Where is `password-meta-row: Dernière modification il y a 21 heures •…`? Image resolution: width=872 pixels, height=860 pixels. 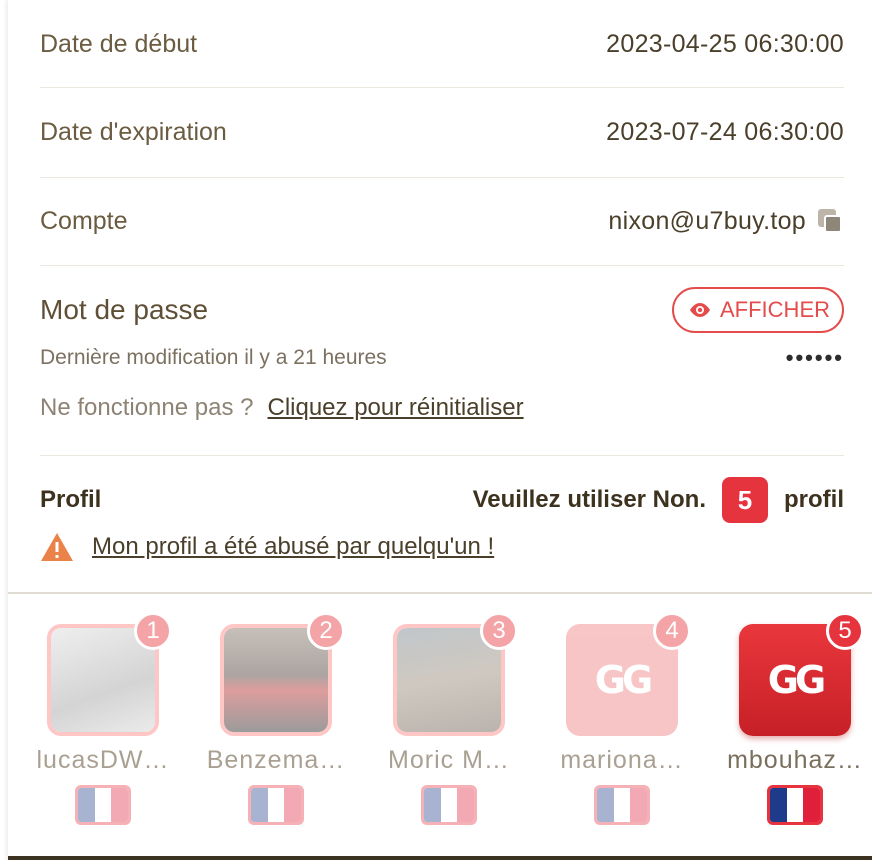 password-meta-row: Dernière modification il y a 21 heures •… is located at coordinates (442, 358).